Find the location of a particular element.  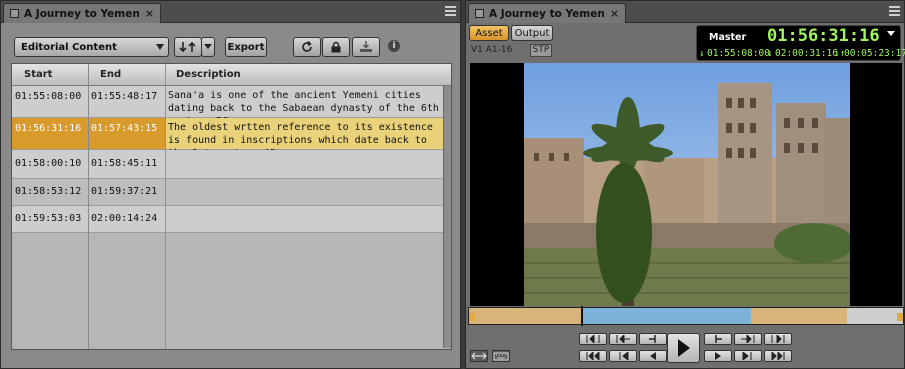

cell-start: 01:59:53:03 is located at coordinates (48, 218).